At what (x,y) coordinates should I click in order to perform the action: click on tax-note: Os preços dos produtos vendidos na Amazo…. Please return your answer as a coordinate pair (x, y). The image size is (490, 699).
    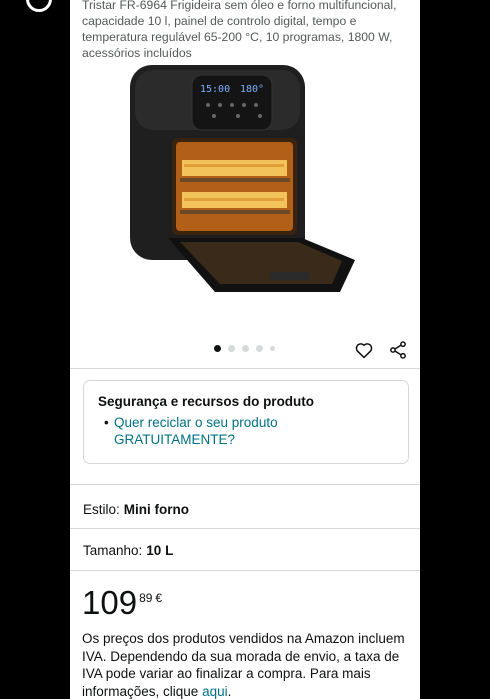
    Looking at the image, I should click on (247, 664).